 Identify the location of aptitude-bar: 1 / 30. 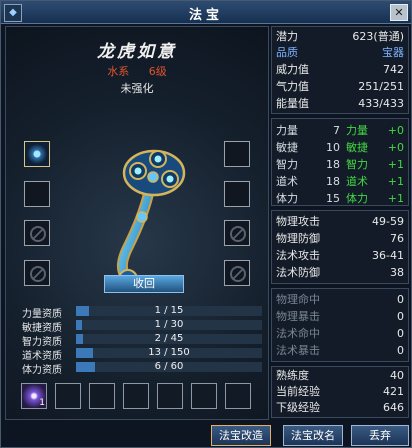
(169, 324).